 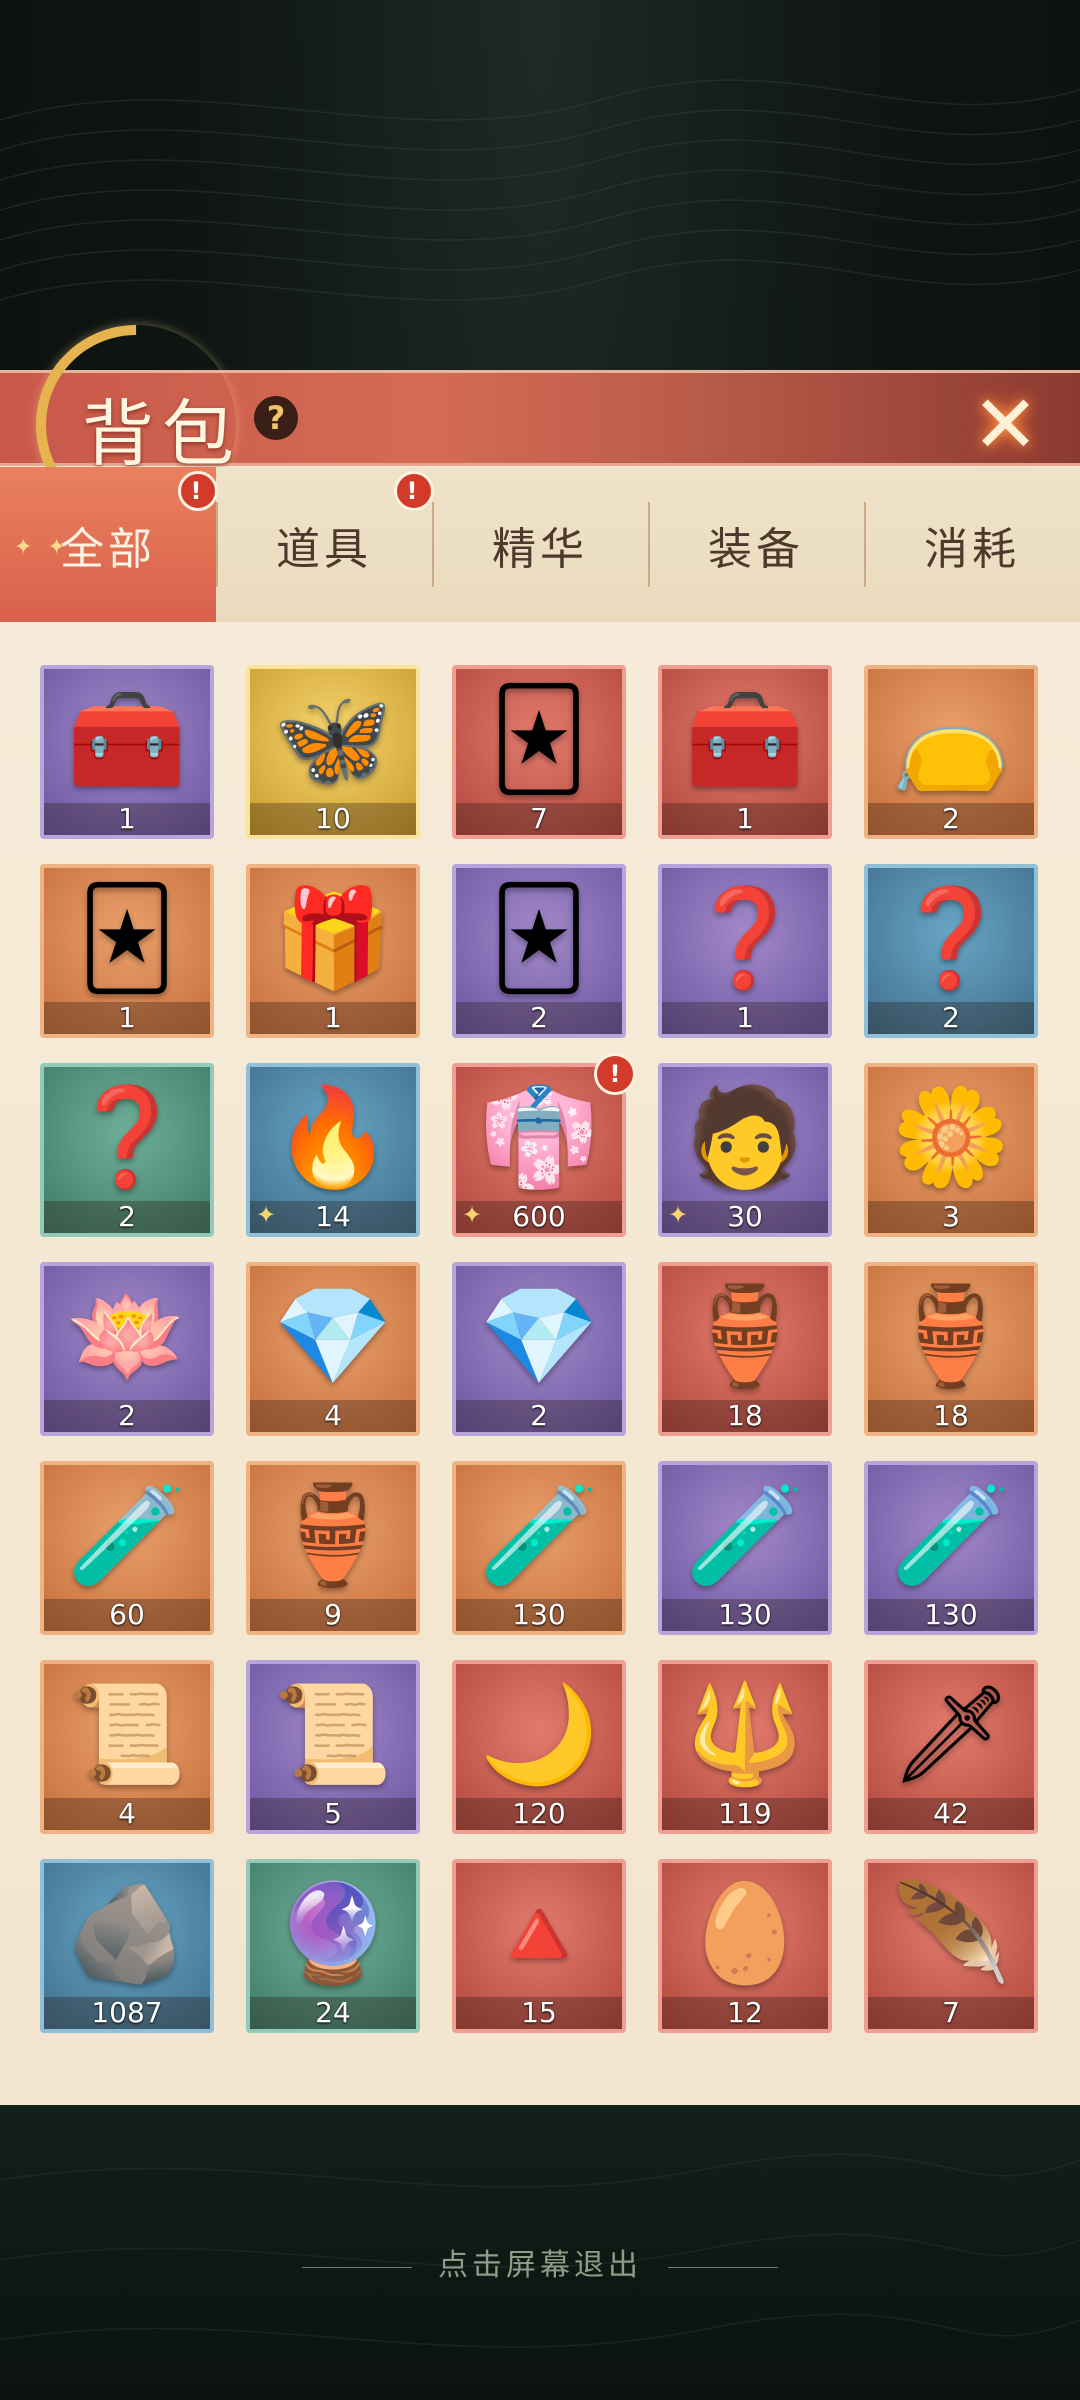 I want to click on close-button: ✕, so click(x=1007, y=419).